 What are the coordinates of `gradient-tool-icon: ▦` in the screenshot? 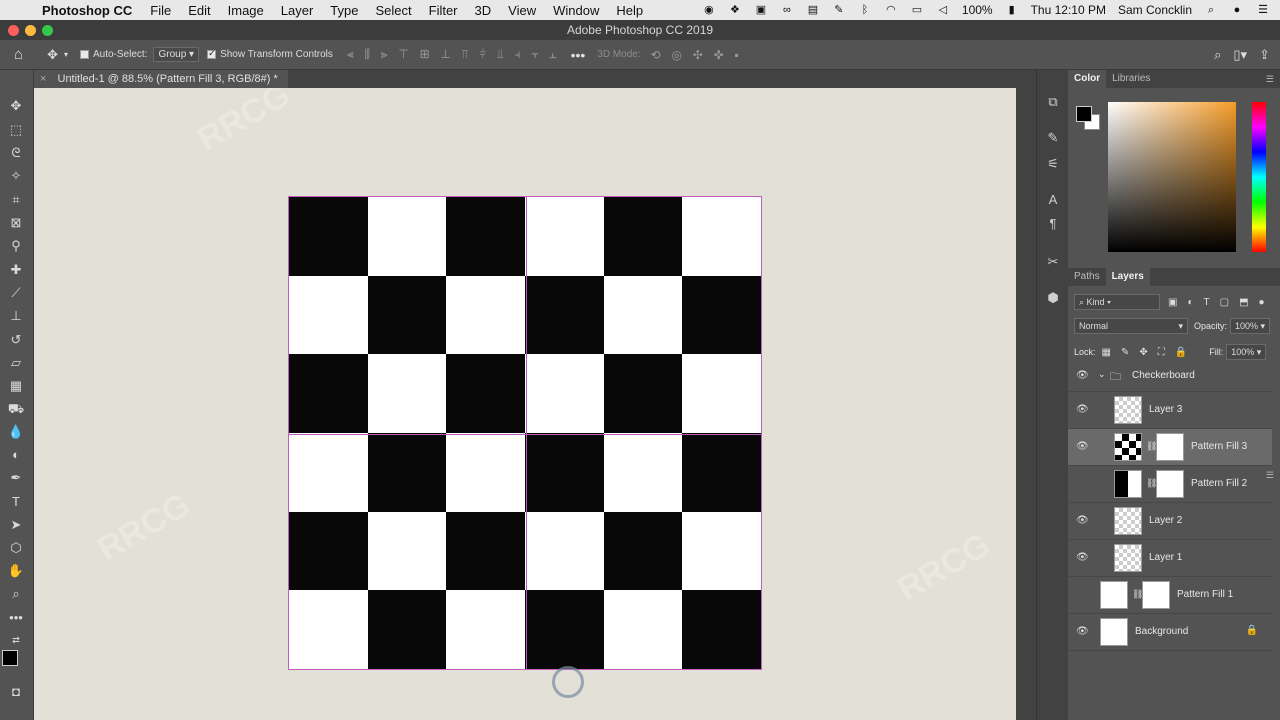 It's located at (16, 386).